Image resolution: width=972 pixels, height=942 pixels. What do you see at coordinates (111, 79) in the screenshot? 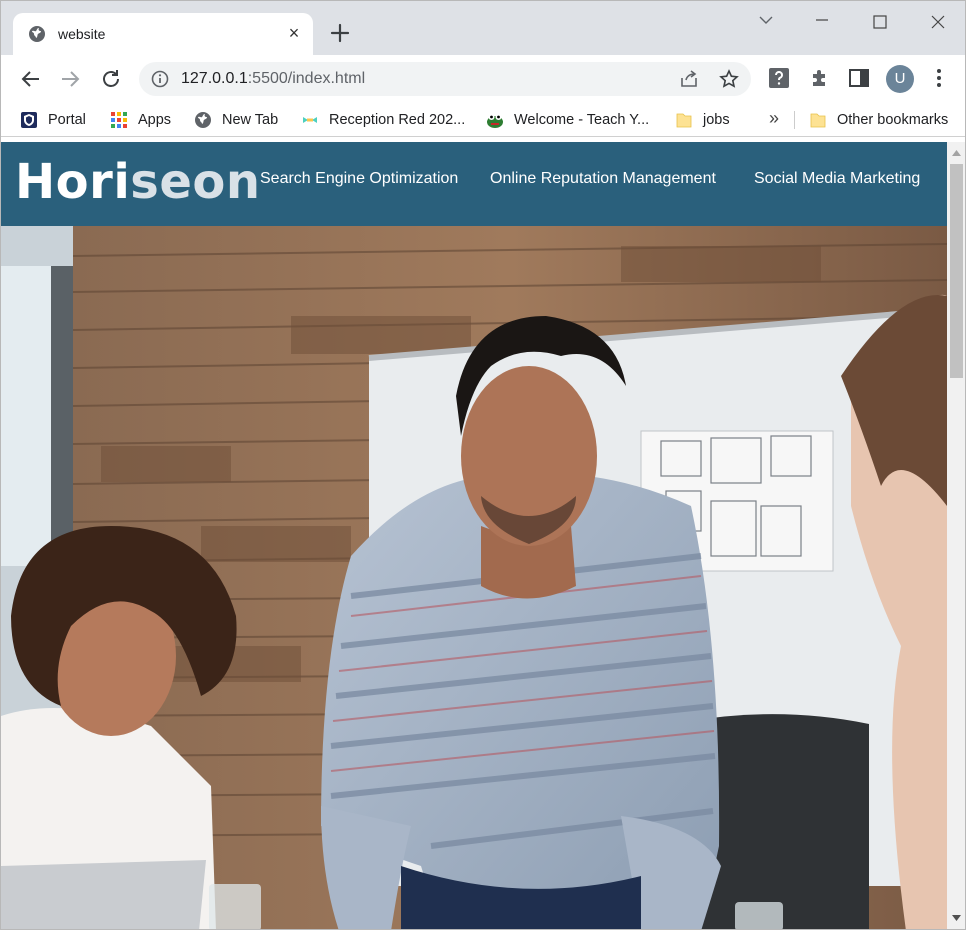
I see `reload-icon` at bounding box center [111, 79].